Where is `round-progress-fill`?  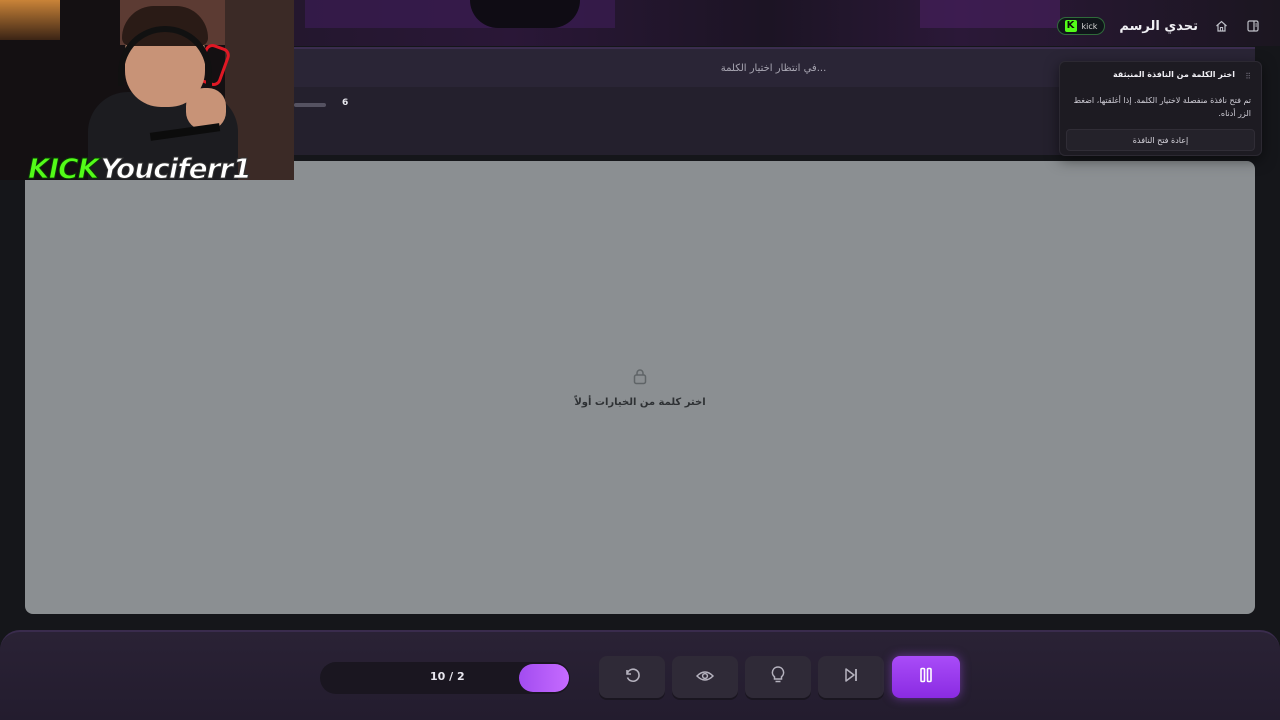 round-progress-fill is located at coordinates (544, 678).